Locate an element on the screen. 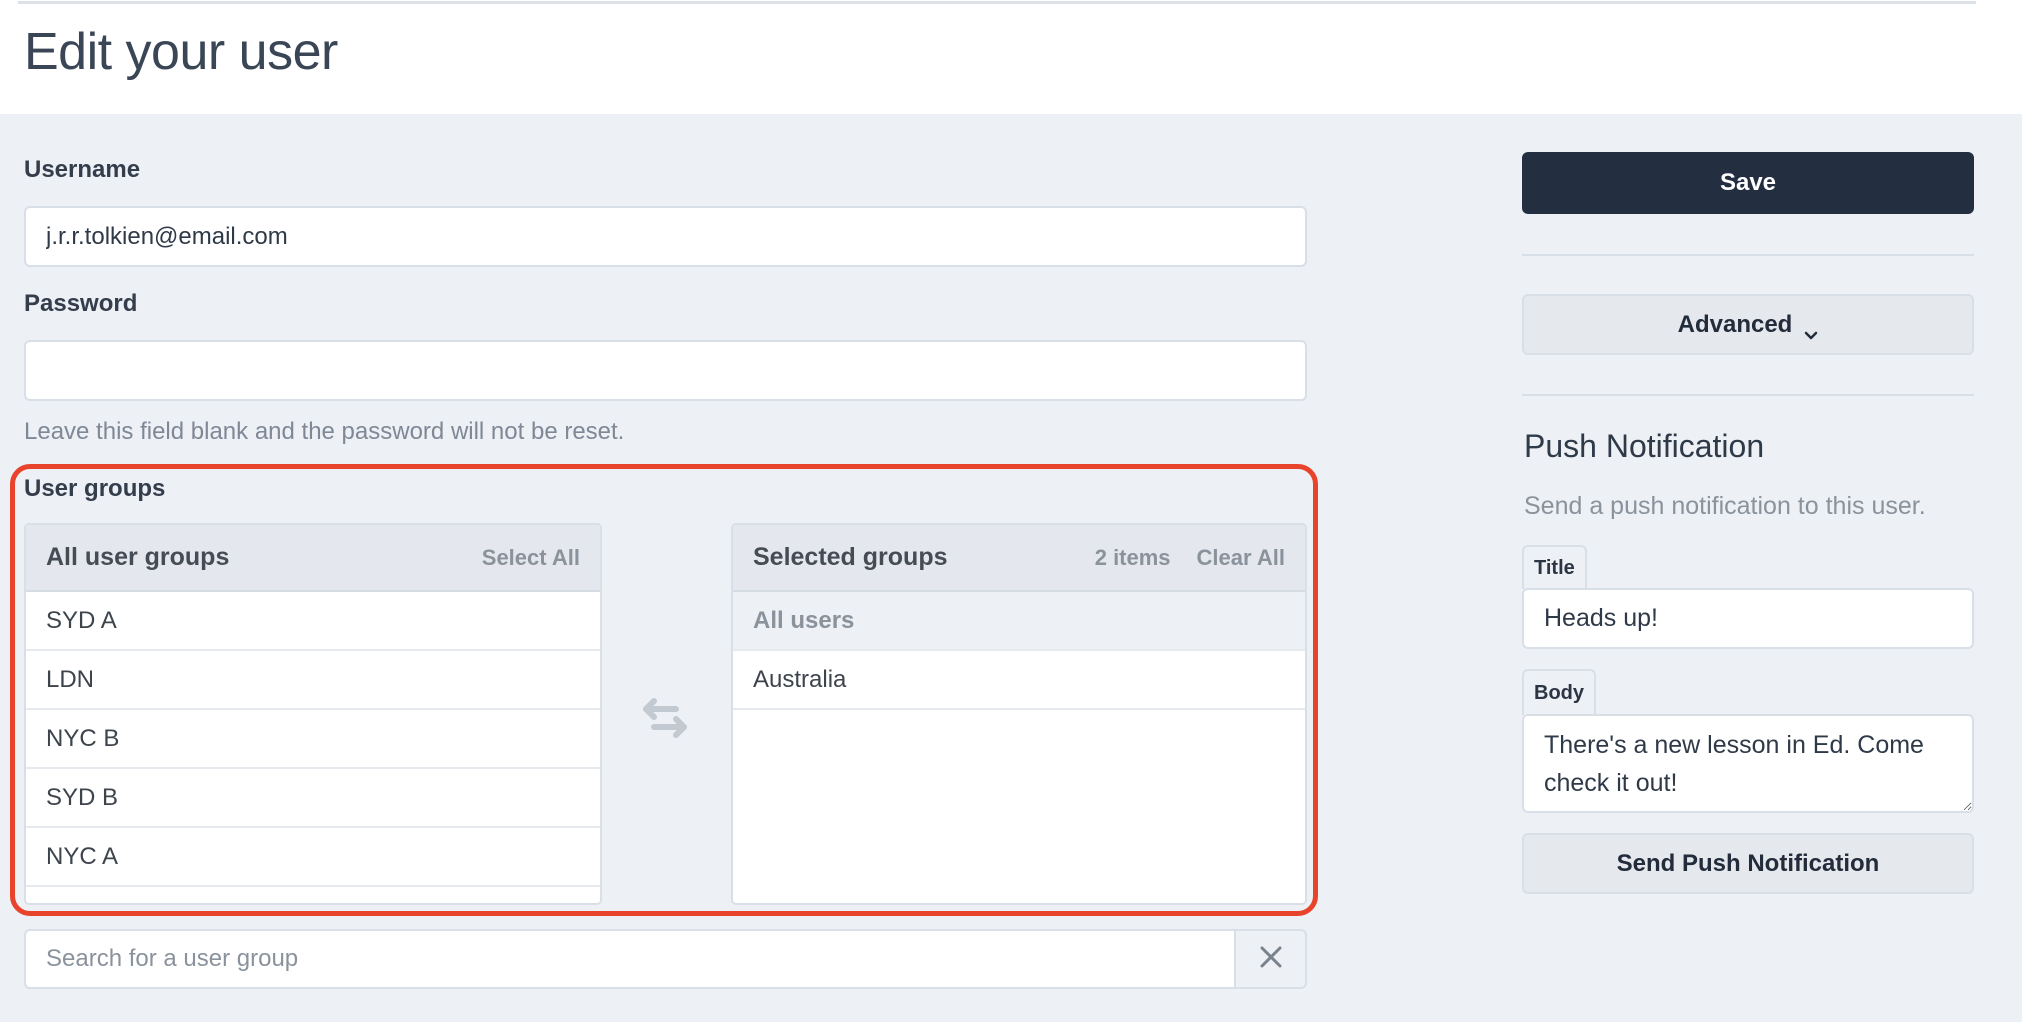 The image size is (2022, 1022). push-notification-title: Push Notification is located at coordinates (1644, 446).